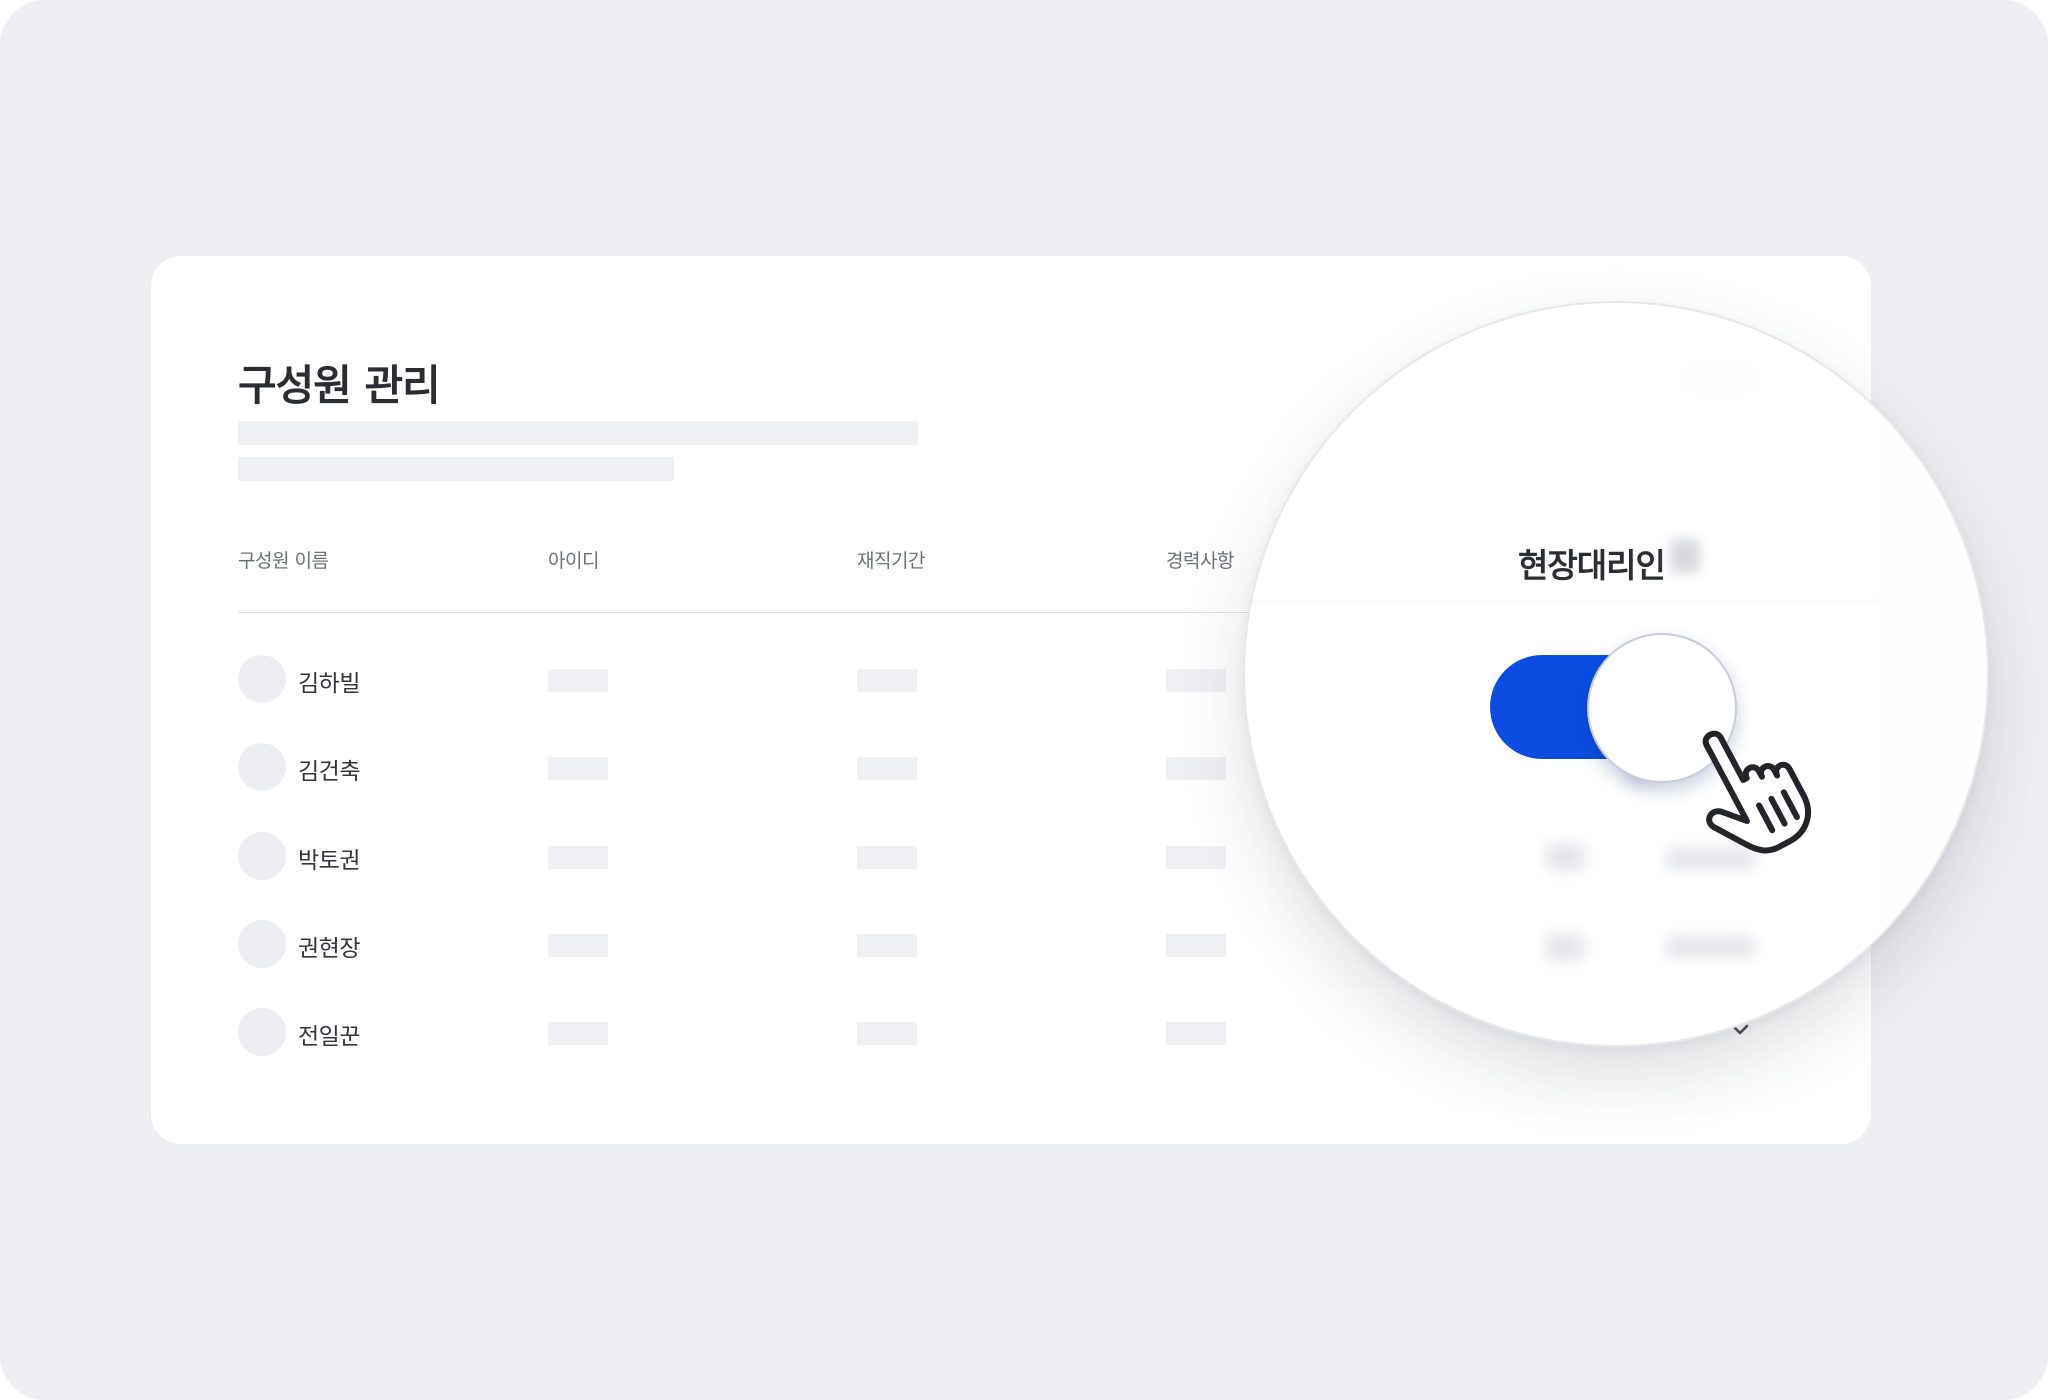 The width and height of the screenshot is (2048, 1400). I want to click on page-title: 구성원 관리, so click(339, 385).